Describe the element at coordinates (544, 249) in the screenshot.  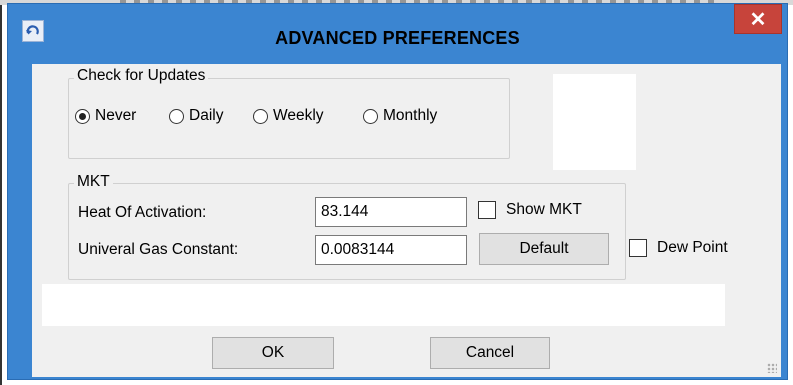
I see `default-button: Default` at that location.